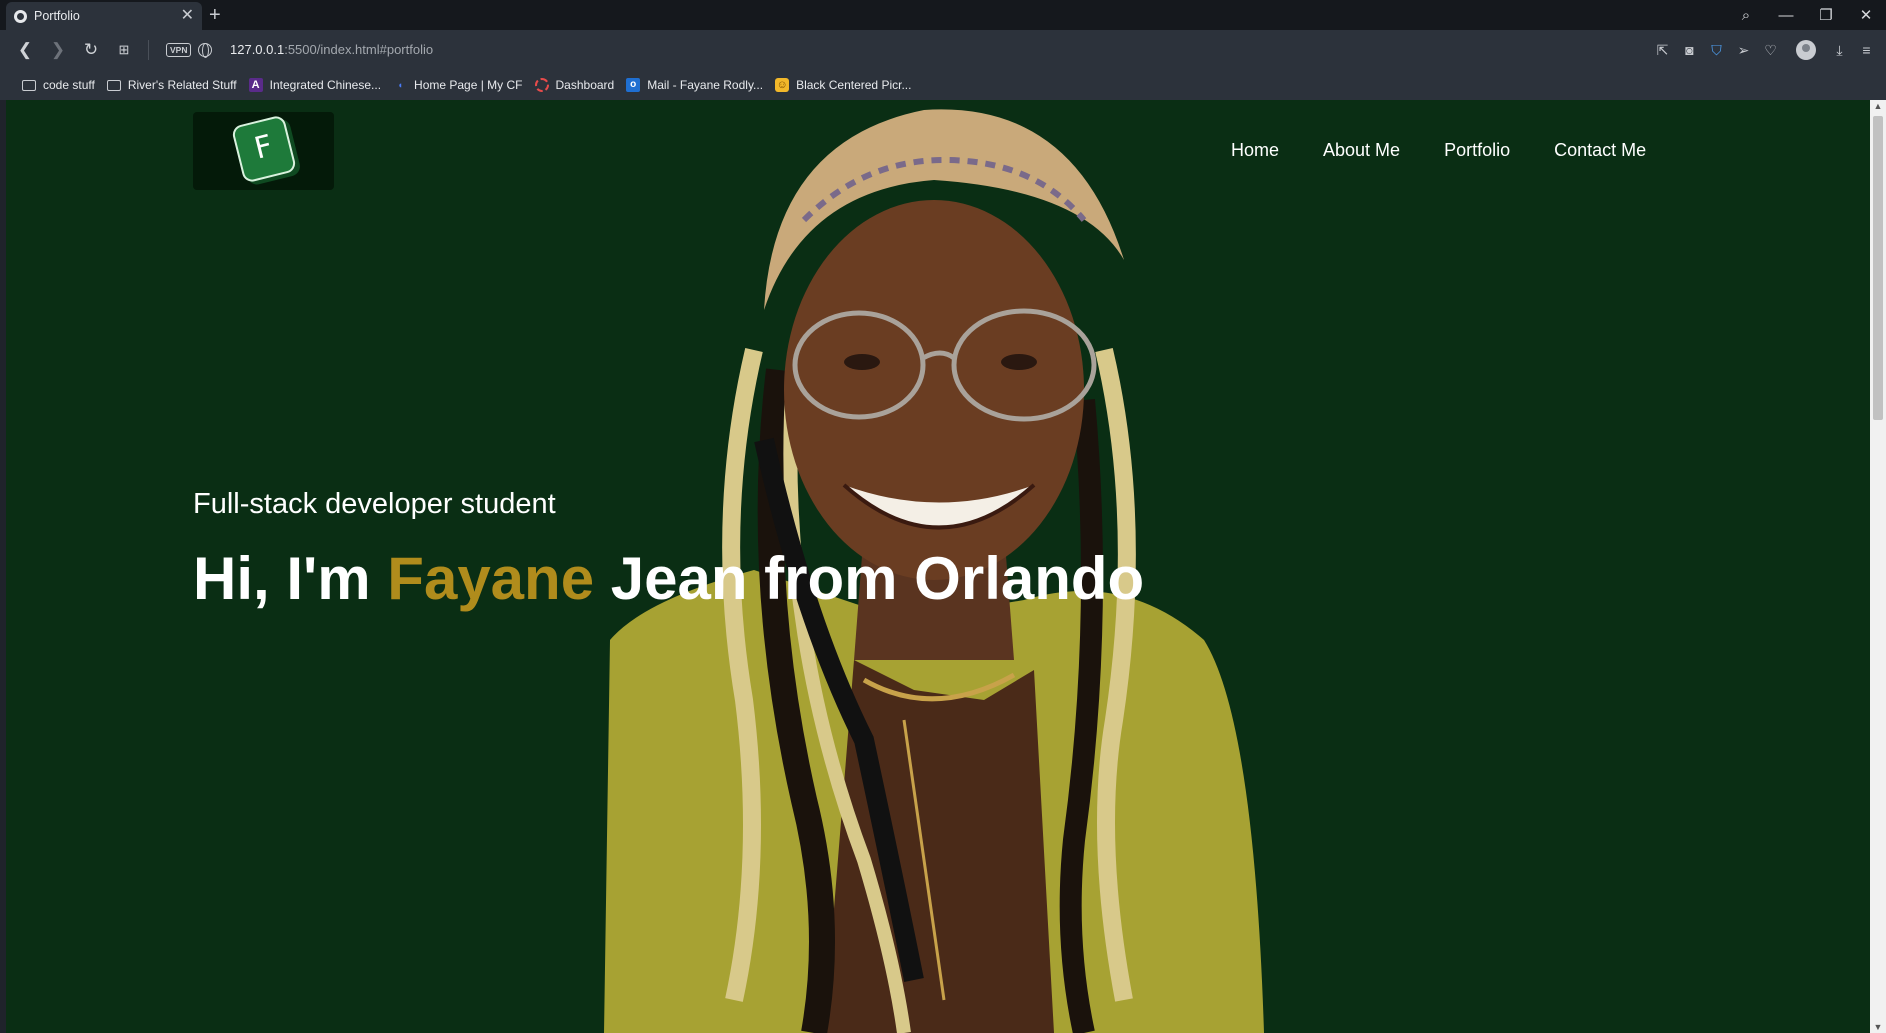  What do you see at coordinates (1746, 15) in the screenshot?
I see `search-tabs-icon: ⌕` at bounding box center [1746, 15].